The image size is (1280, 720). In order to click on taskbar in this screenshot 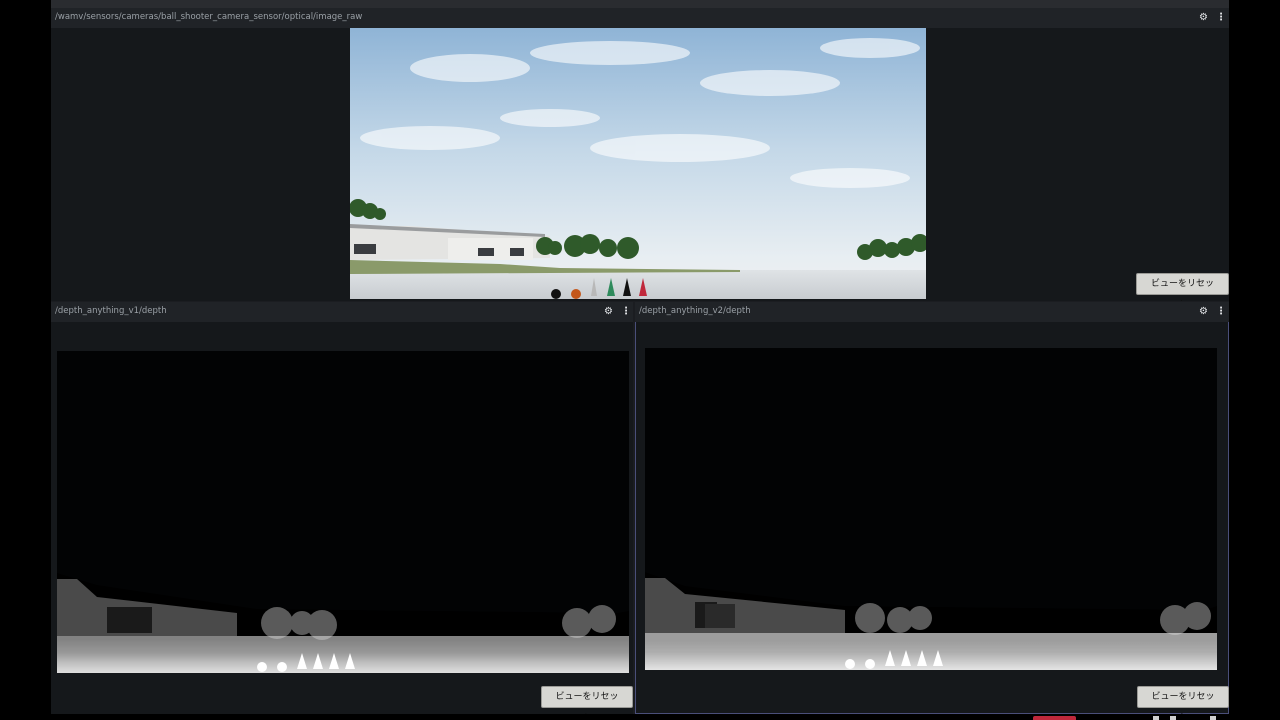, I will do `click(640, 717)`.